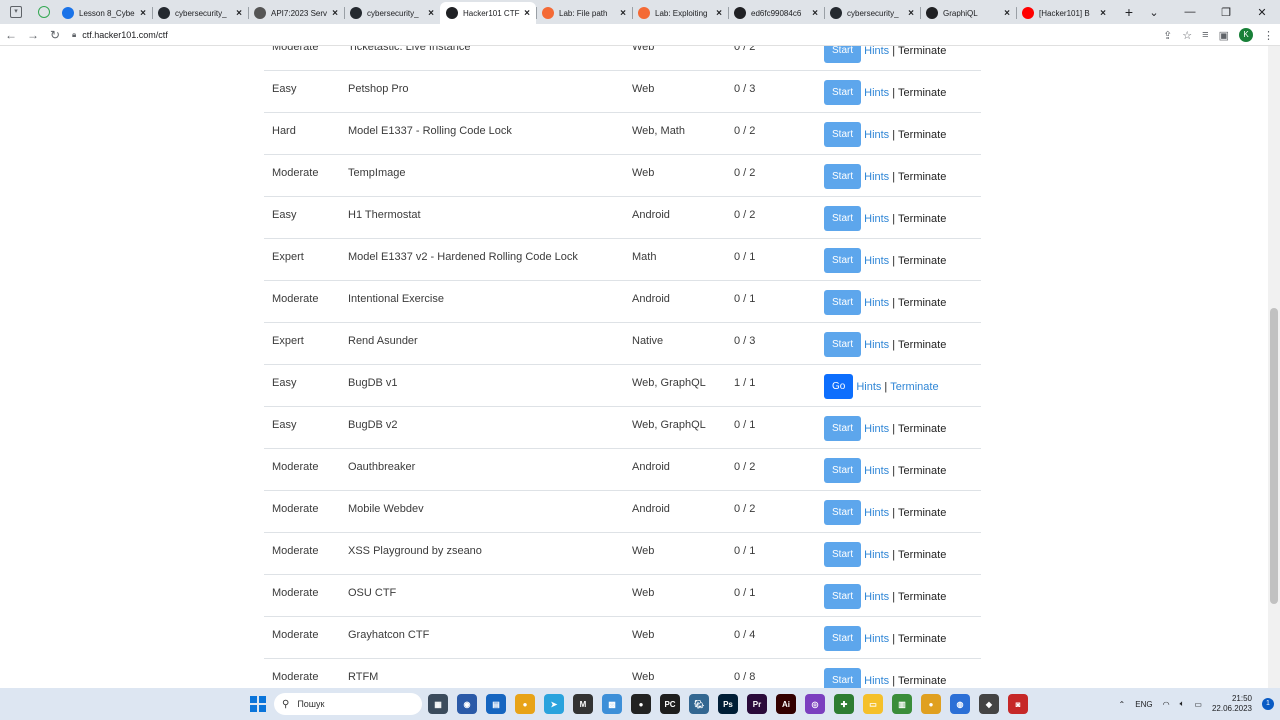  I want to click on side-panel-icon: ▣, so click(1224, 35).